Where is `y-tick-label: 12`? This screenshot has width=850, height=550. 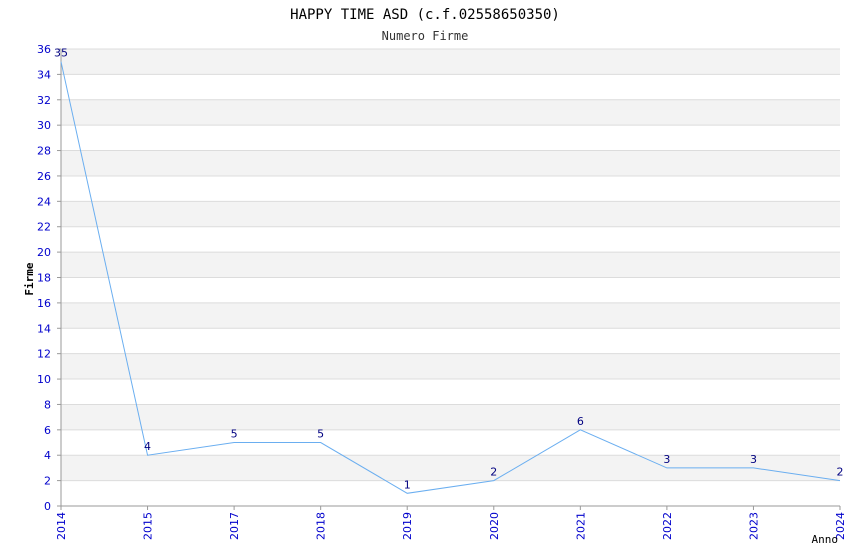
y-tick-label: 12 is located at coordinates (44, 354).